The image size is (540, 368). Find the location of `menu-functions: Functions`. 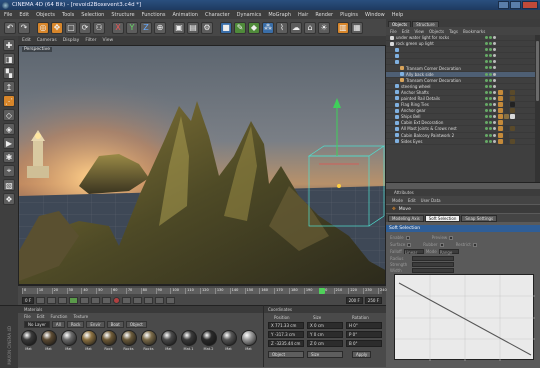

menu-functions: Functions is located at coordinates (154, 15).